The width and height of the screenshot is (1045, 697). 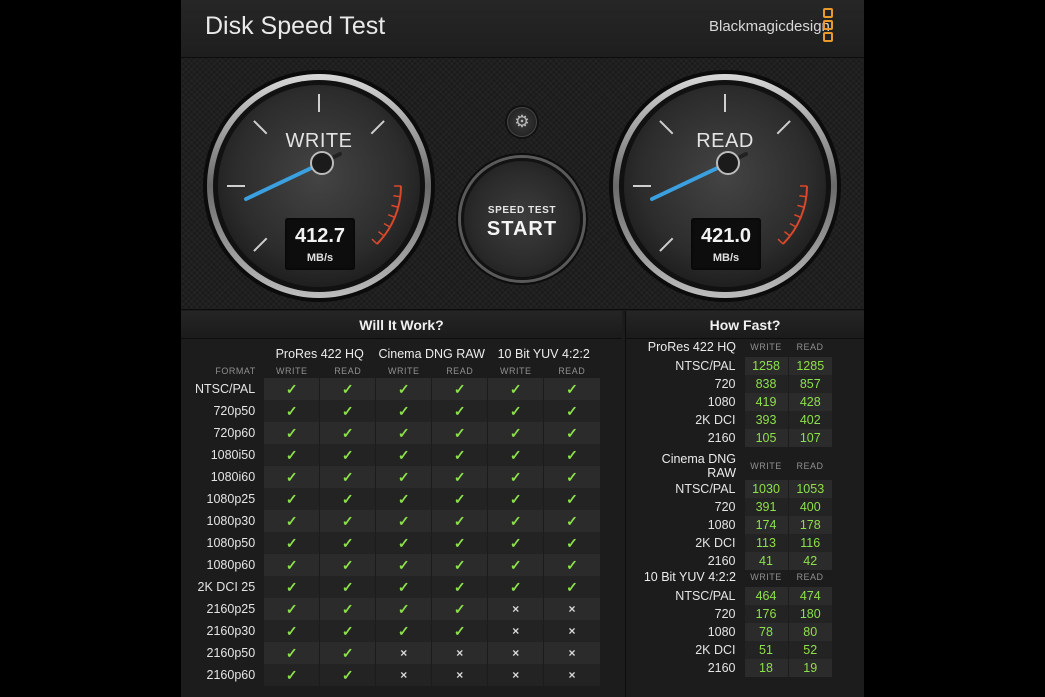 What do you see at coordinates (732, 525) in the screenshot?
I see `table-row: 1080 174 178` at bounding box center [732, 525].